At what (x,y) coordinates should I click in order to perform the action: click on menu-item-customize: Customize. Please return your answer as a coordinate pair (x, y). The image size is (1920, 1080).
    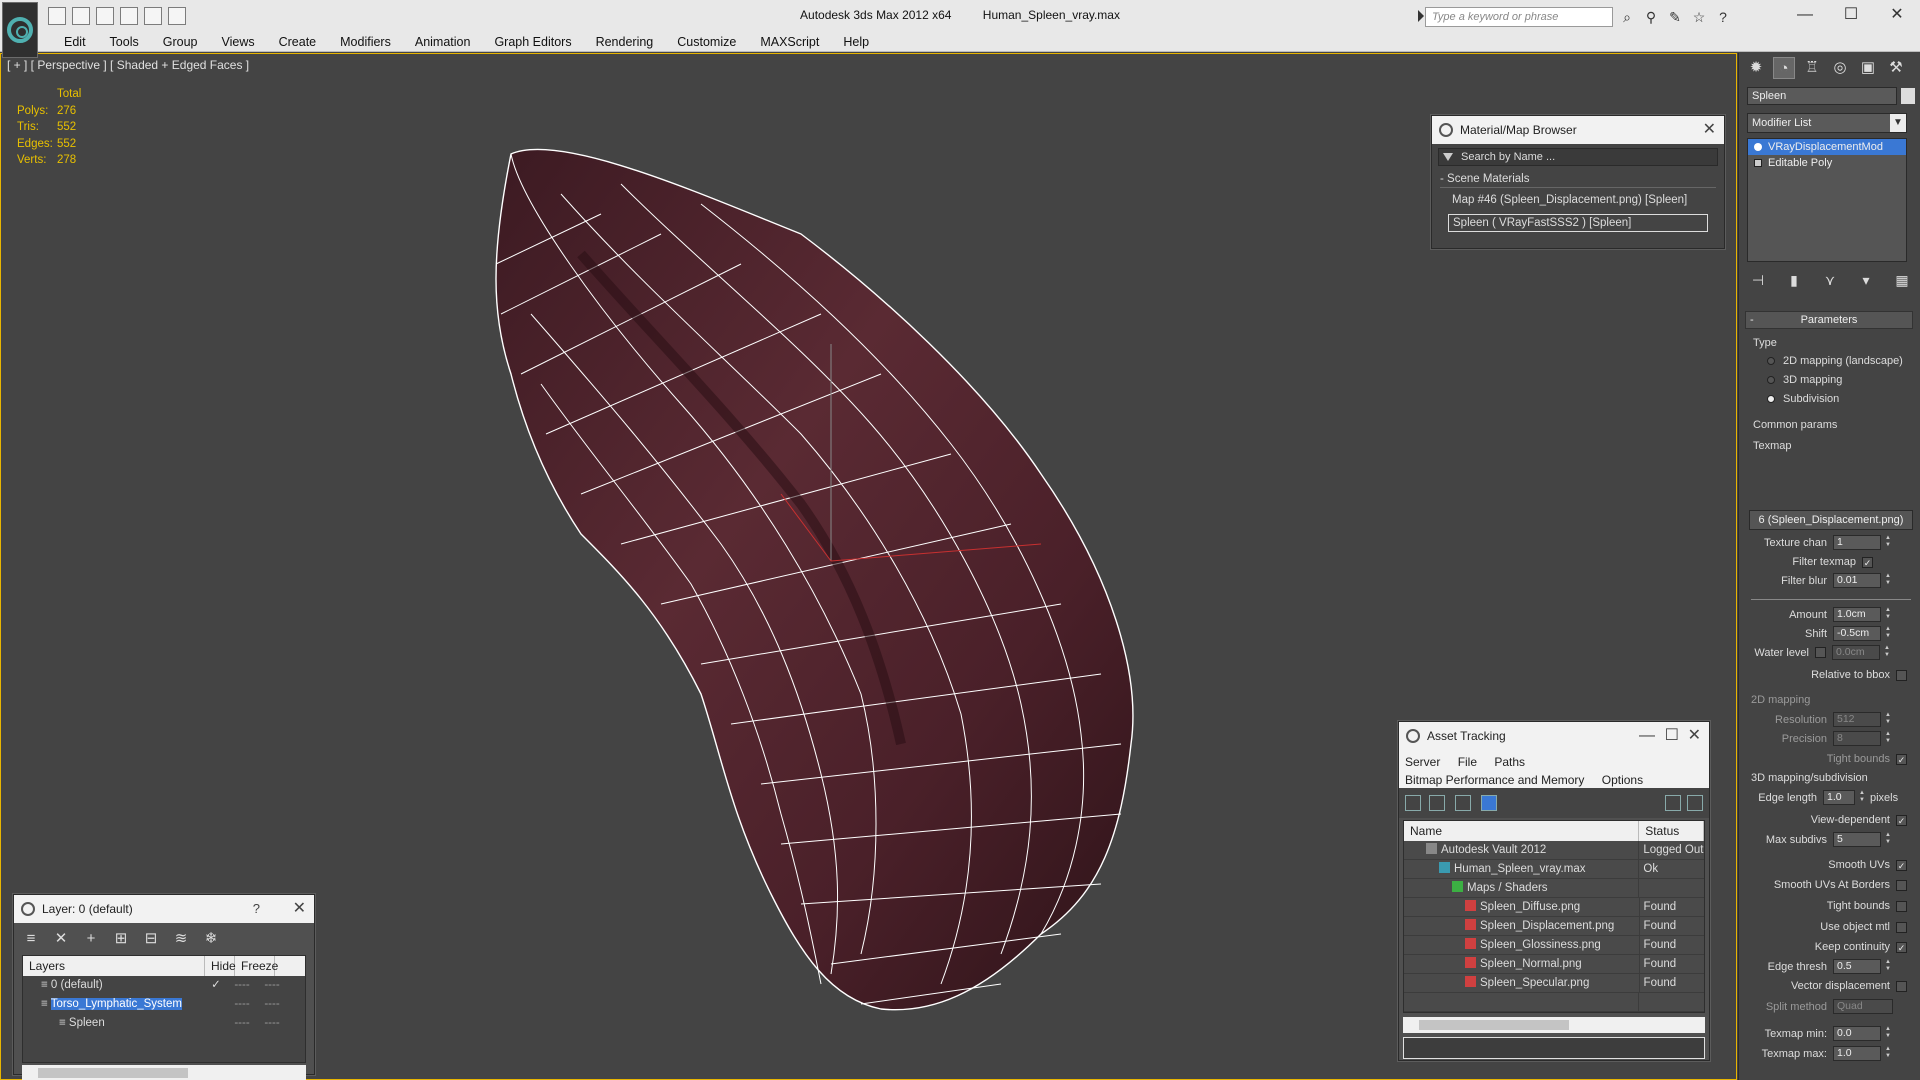
    Looking at the image, I should click on (706, 42).